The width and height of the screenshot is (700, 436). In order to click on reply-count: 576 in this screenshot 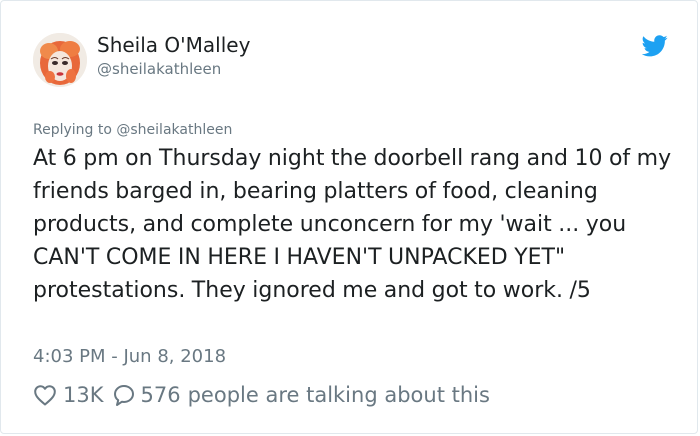, I will do `click(160, 395)`.